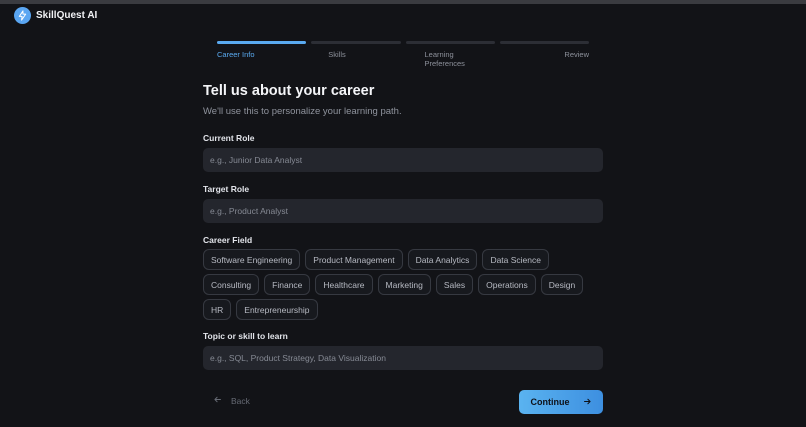  What do you see at coordinates (337, 54) in the screenshot?
I see `step-label: Skills` at bounding box center [337, 54].